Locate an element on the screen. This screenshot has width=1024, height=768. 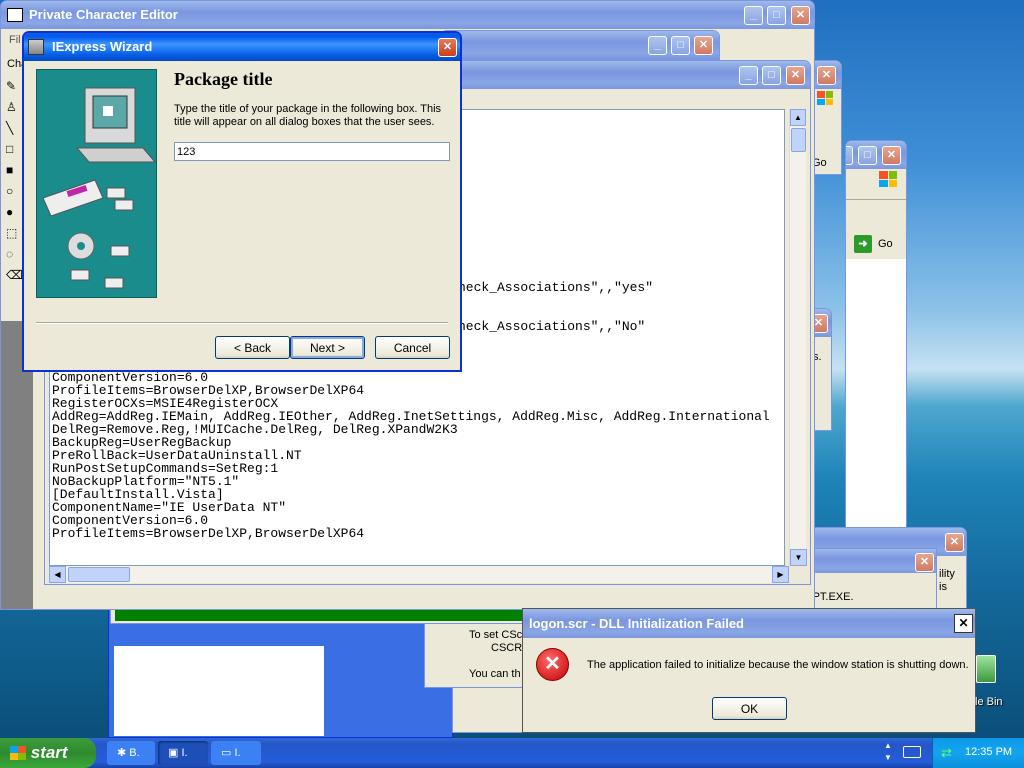
go-arrow-icon: ➜ is located at coordinates (863, 244).